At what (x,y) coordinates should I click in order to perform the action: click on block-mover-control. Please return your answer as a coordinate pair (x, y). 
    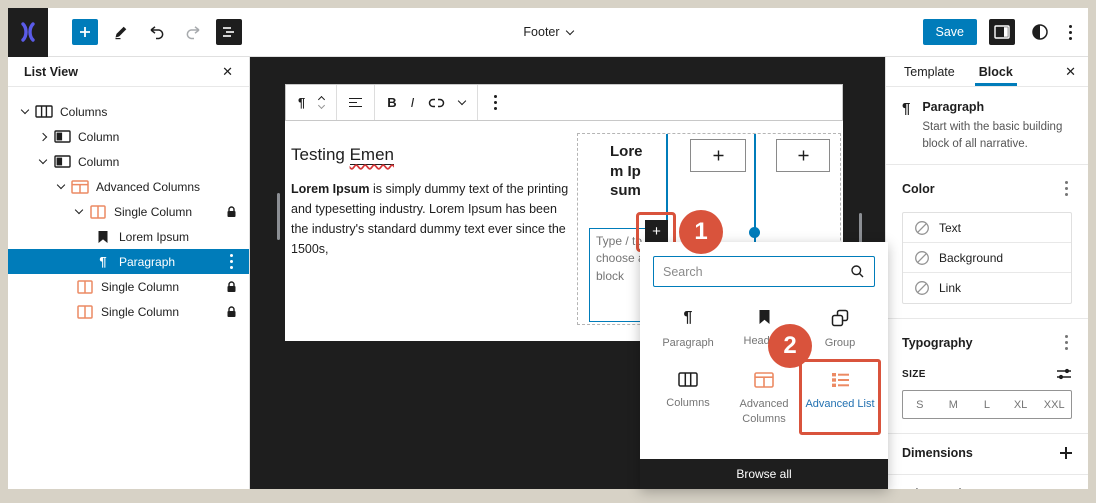
    Looking at the image, I should click on (322, 102).